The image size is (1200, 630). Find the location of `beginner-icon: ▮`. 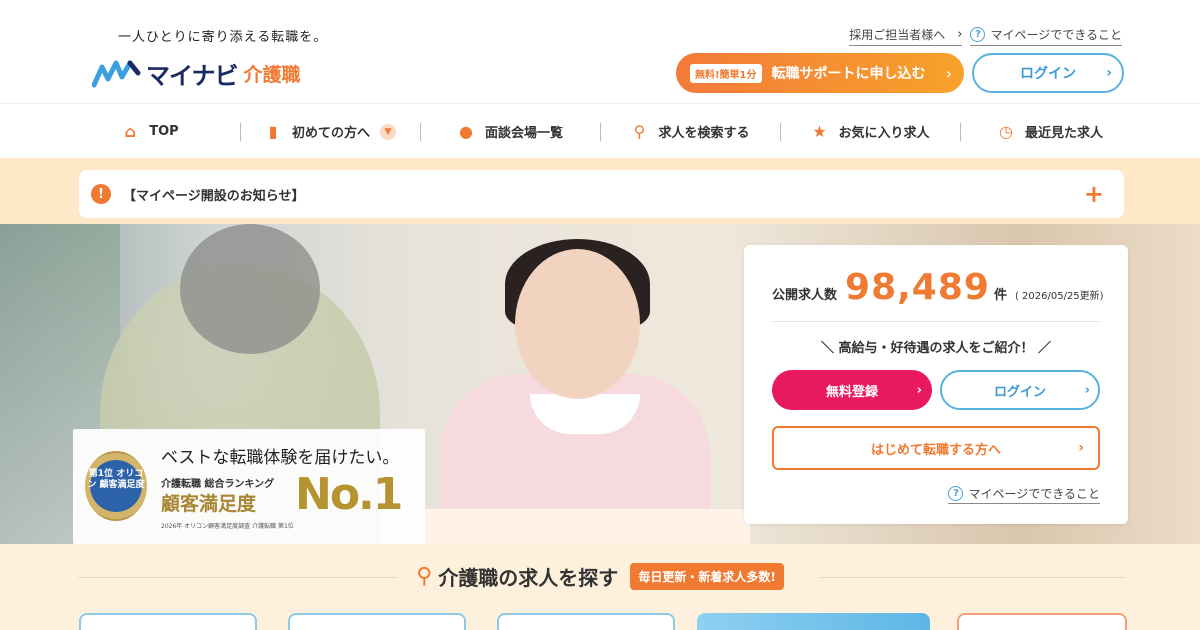

beginner-icon: ▮ is located at coordinates (273, 131).